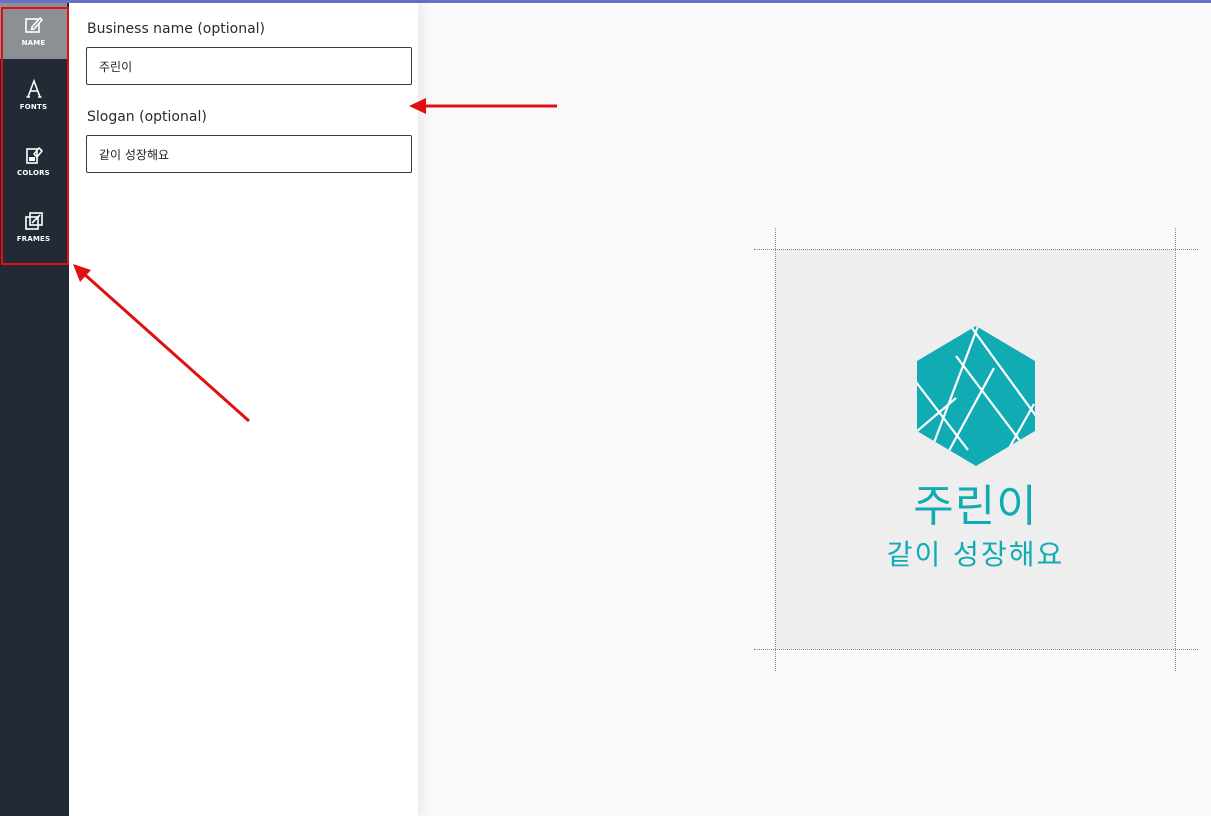 The image size is (1211, 816). What do you see at coordinates (976, 396) in the screenshot?
I see `hexagon-logo-icon` at bounding box center [976, 396].